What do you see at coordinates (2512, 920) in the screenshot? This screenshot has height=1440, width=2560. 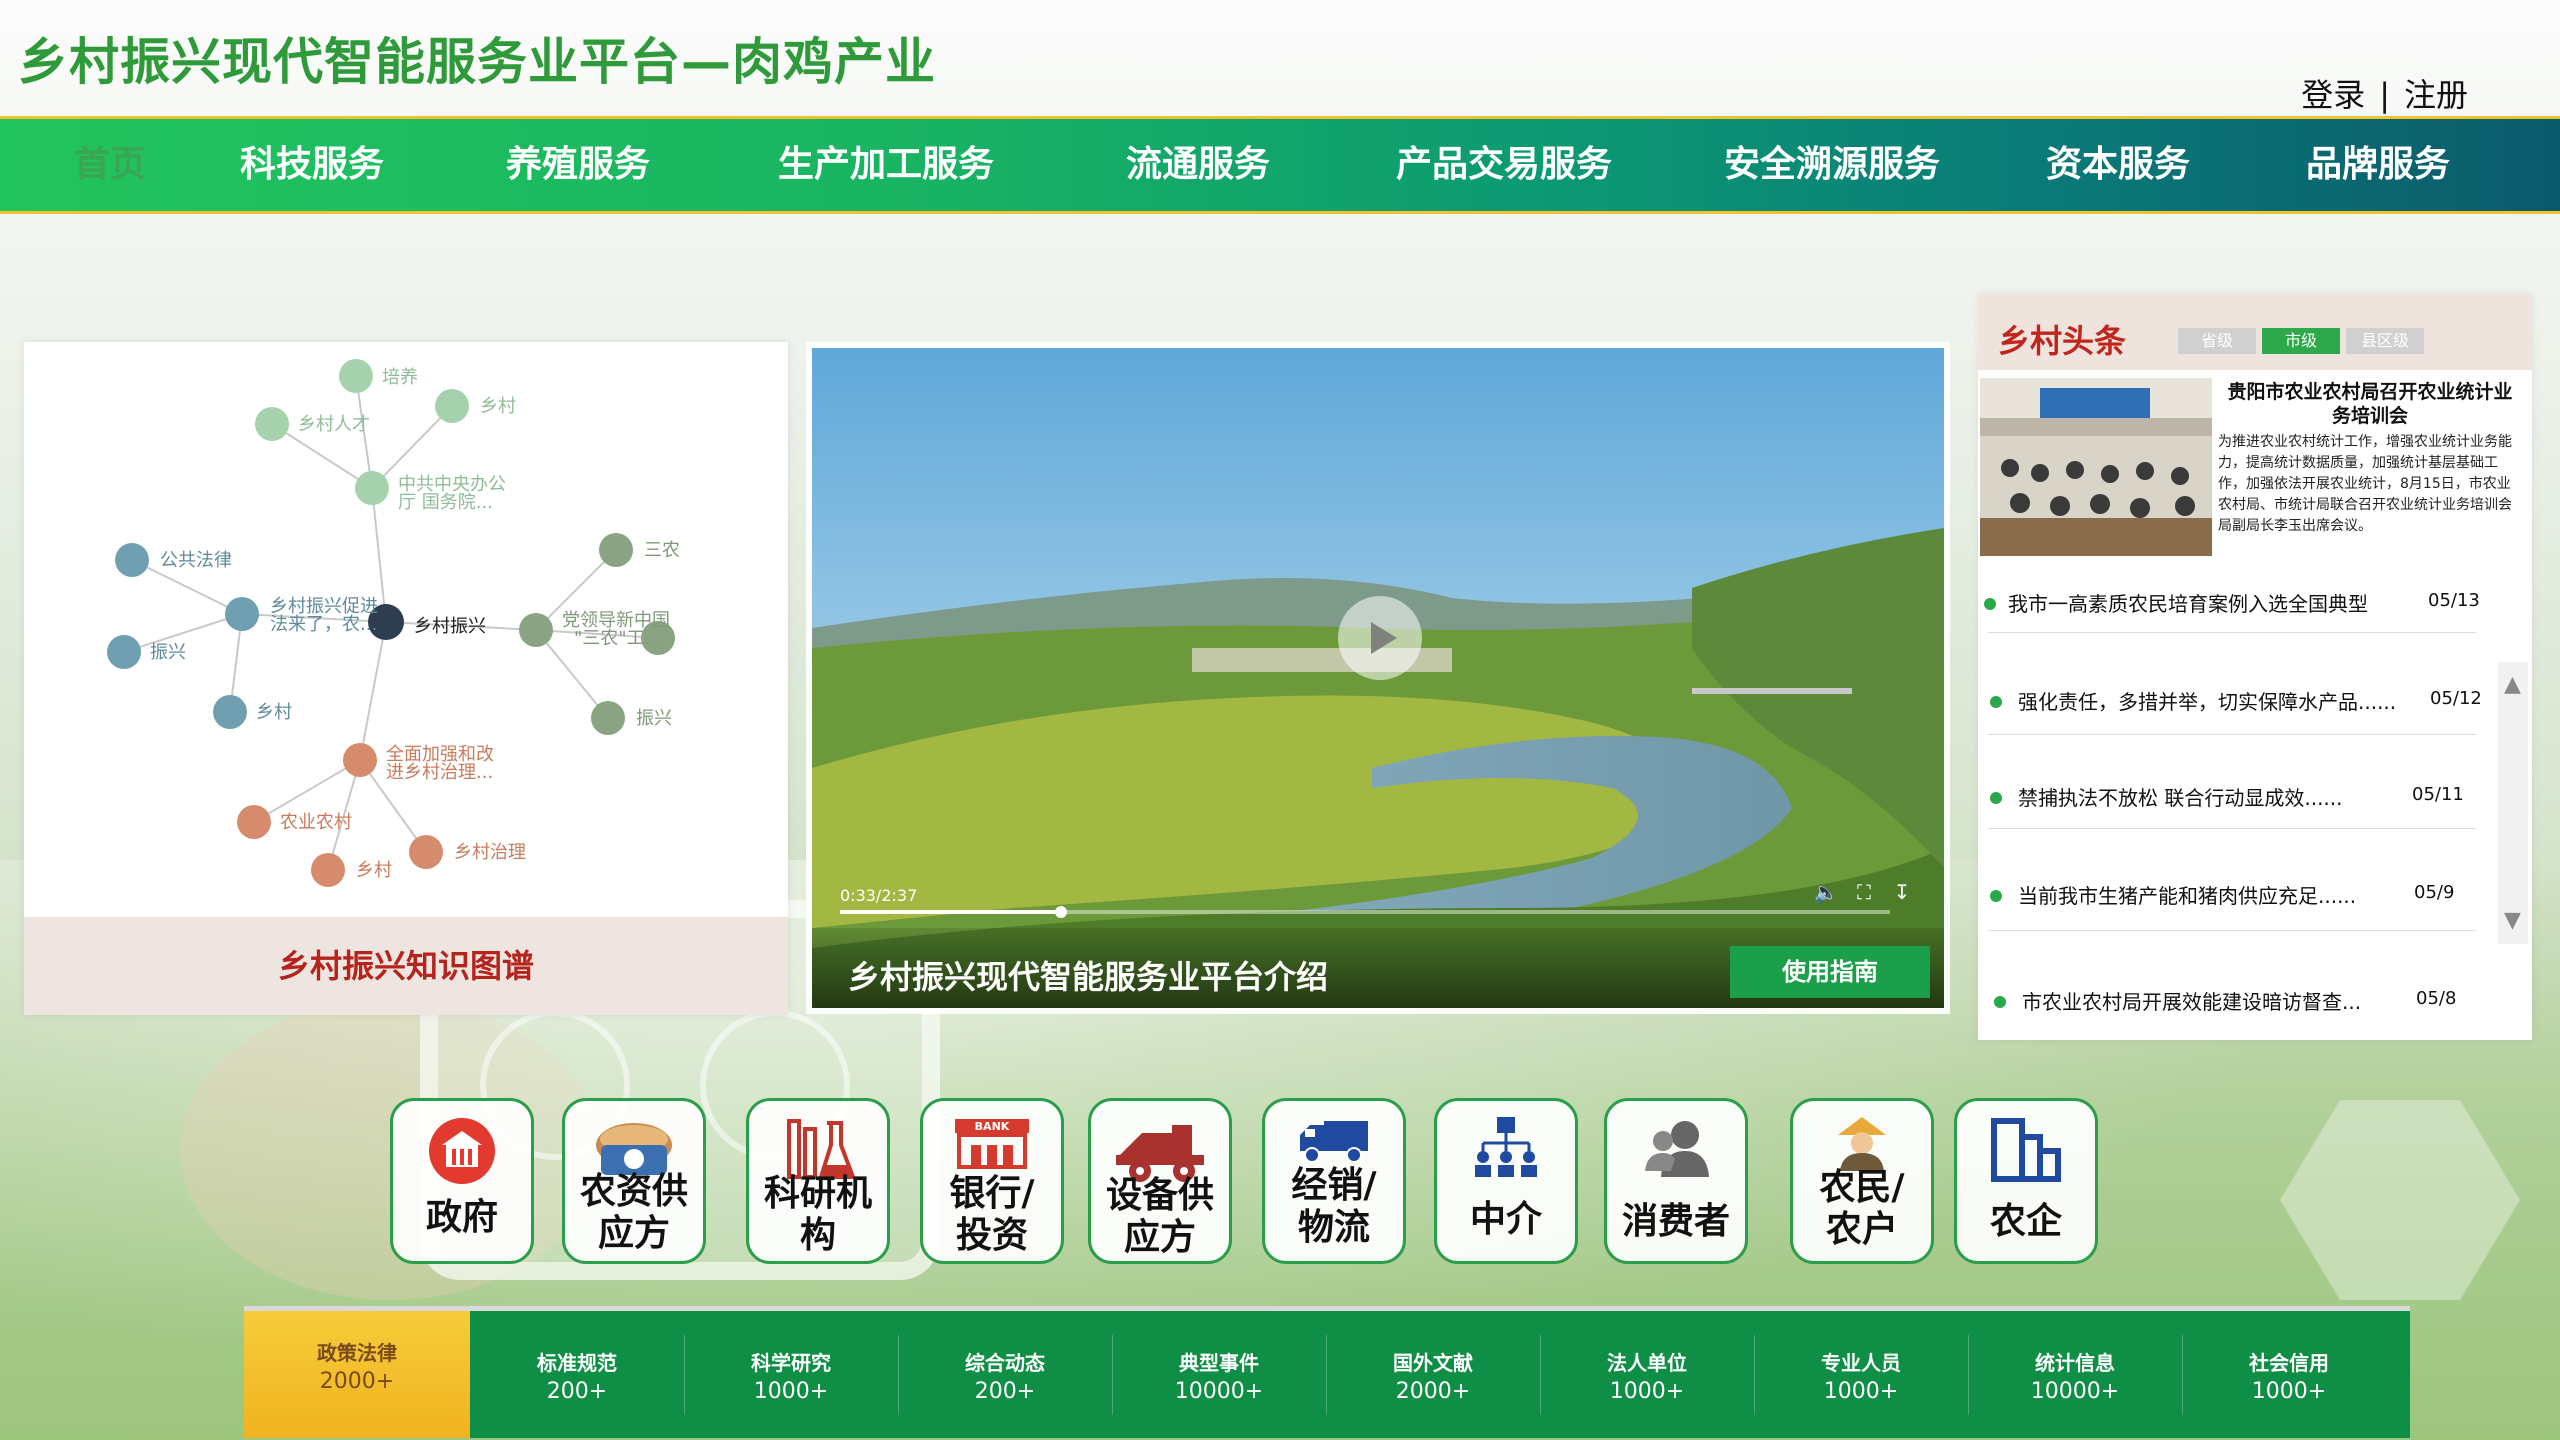 I see `scroll-down-icon: ▼` at bounding box center [2512, 920].